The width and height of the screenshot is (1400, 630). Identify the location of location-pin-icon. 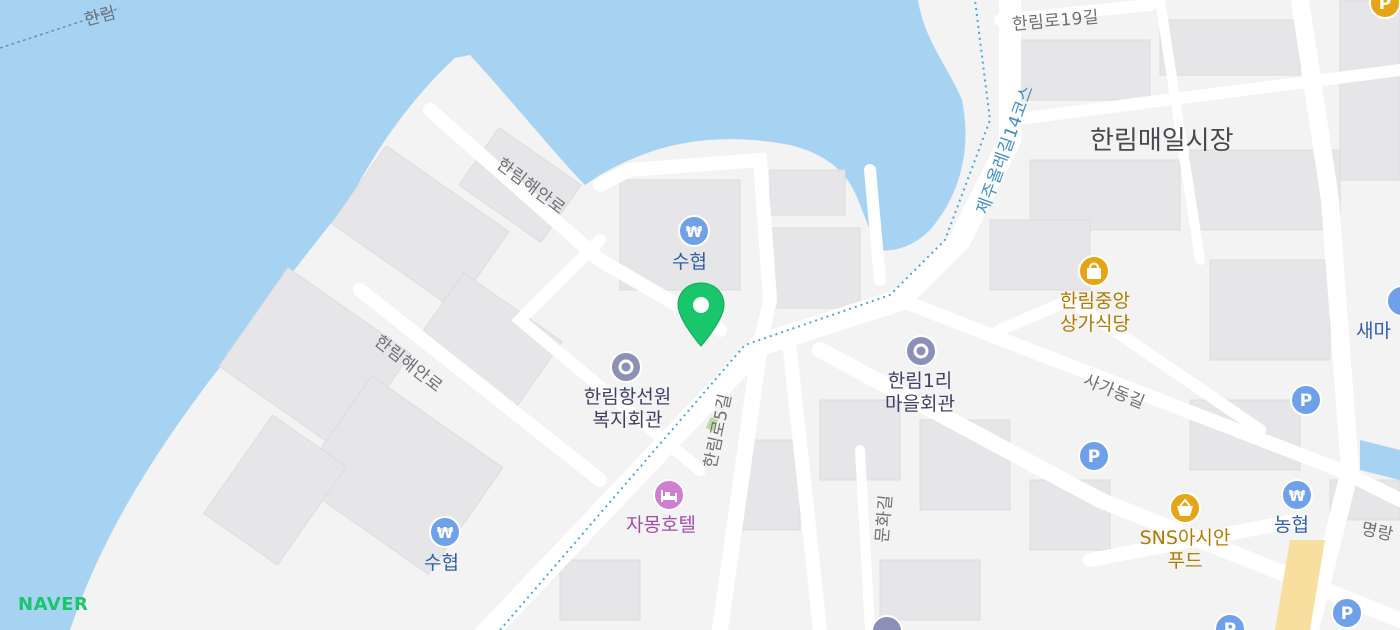
(701, 314).